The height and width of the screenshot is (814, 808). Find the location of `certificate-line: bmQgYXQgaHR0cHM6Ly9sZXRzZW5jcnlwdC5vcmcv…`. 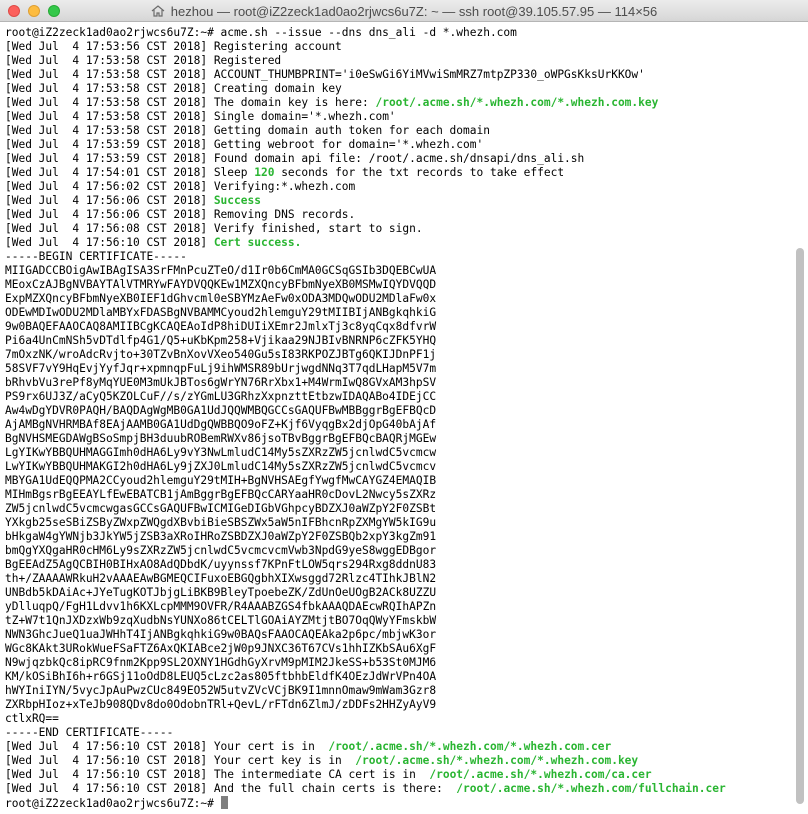

certificate-line: bmQgYXQgaHR0cHM6Ly9sZXRzZW5jcnlwdC5vcmcv… is located at coordinates (221, 550).